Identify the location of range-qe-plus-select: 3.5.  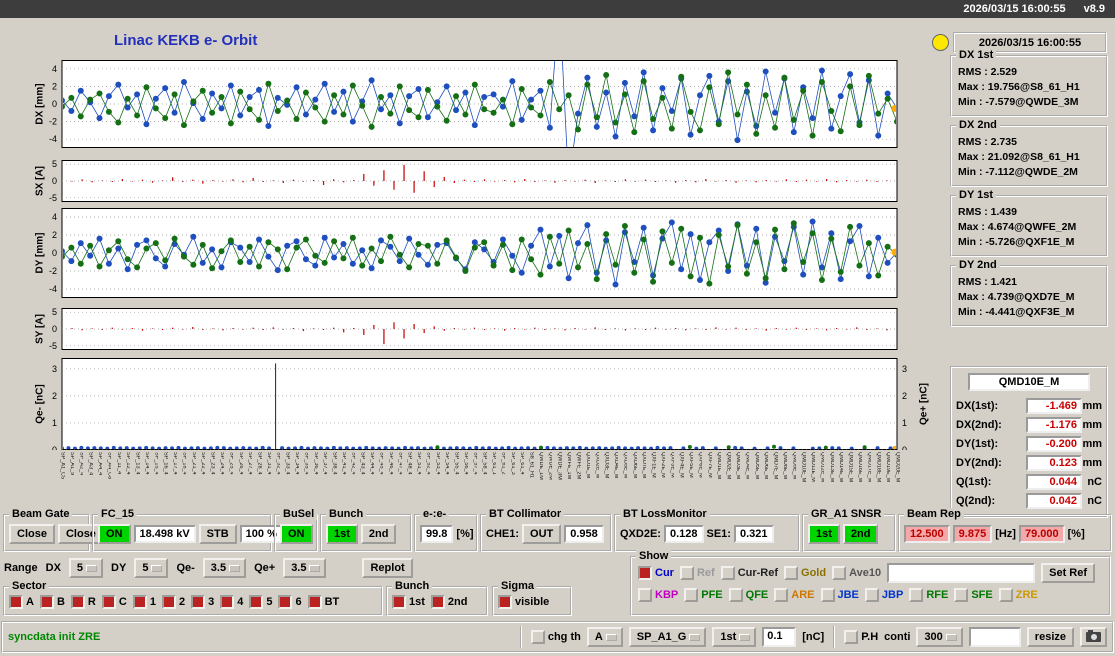
(305, 568).